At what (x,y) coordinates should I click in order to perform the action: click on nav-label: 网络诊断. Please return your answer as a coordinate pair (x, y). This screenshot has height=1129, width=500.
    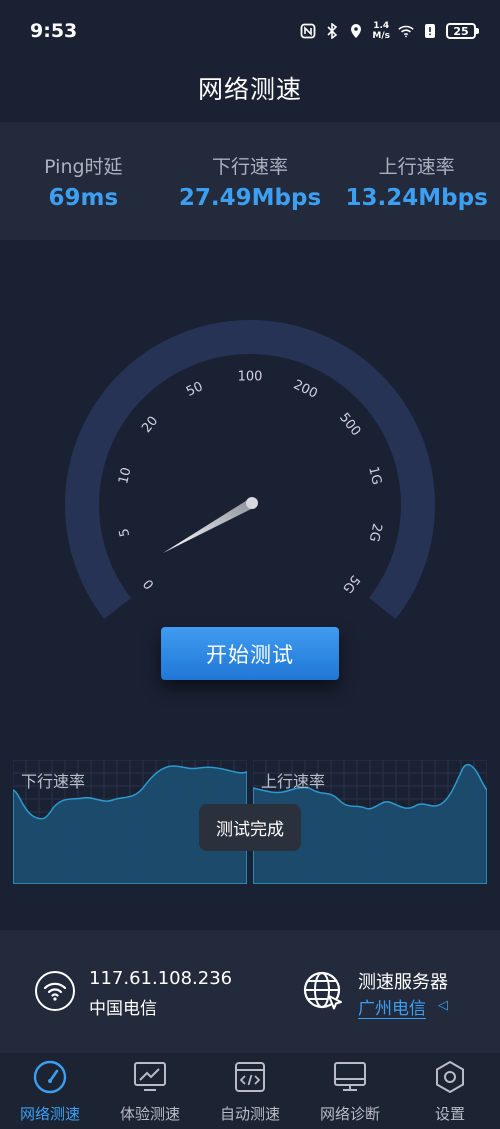
    Looking at the image, I should click on (349, 1114).